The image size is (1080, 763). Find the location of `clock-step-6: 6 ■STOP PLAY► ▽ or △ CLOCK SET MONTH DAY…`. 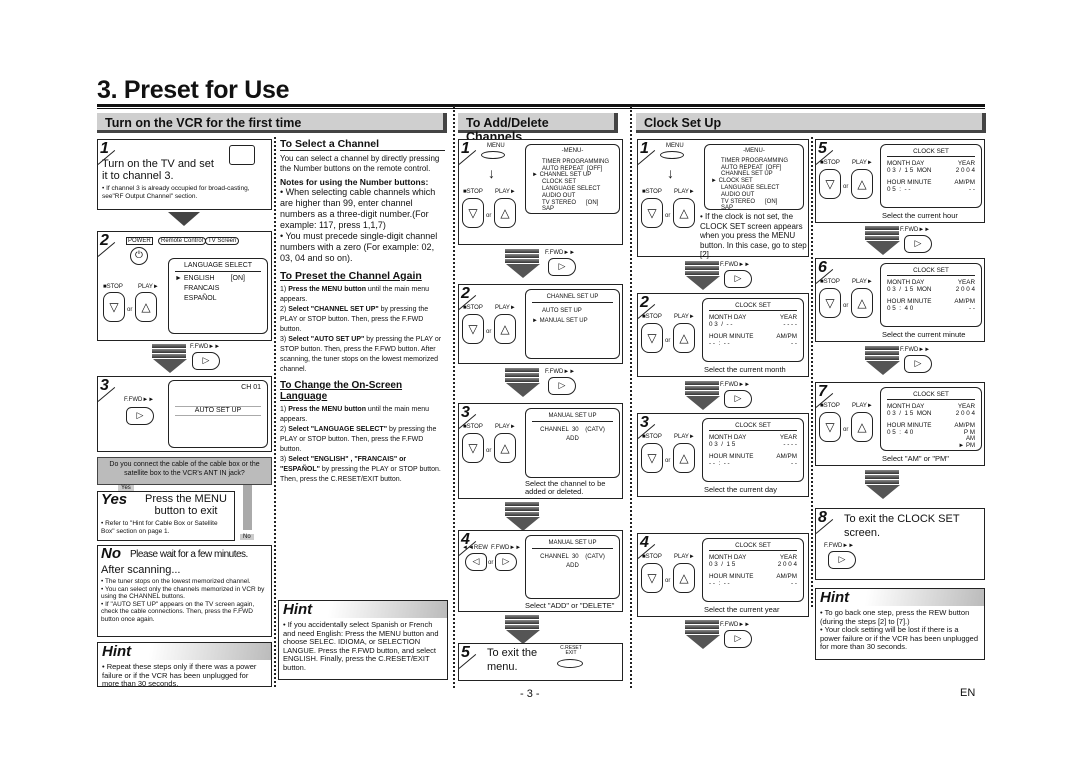

clock-step-6: 6 ■STOP PLAY► ▽ or △ CLOCK SET MONTH DAY… is located at coordinates (900, 300).